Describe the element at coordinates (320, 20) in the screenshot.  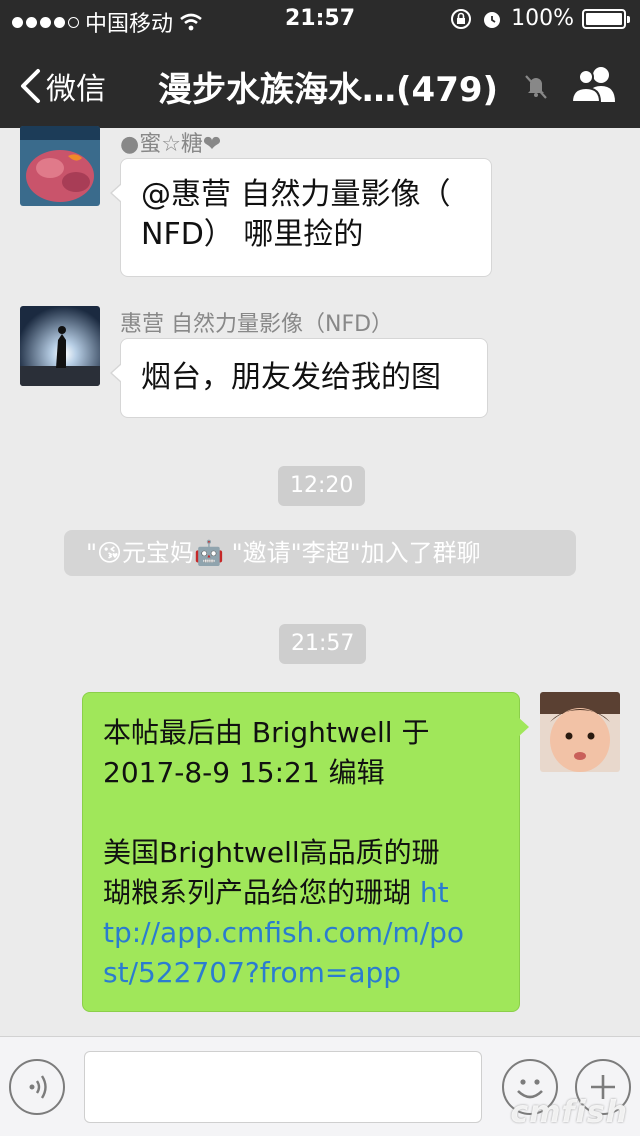
I see `status-bar: 中国移动 21:57 100%` at that location.